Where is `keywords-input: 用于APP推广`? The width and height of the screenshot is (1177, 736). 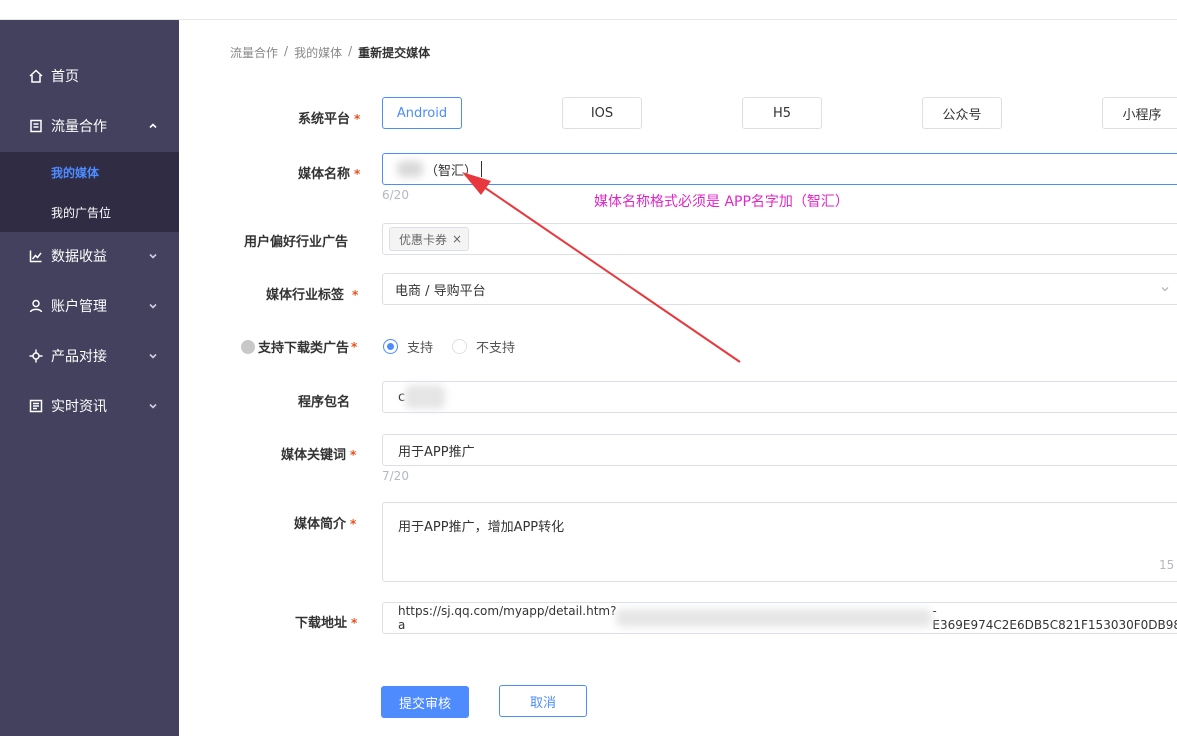 keywords-input: 用于APP推广 is located at coordinates (779, 450).